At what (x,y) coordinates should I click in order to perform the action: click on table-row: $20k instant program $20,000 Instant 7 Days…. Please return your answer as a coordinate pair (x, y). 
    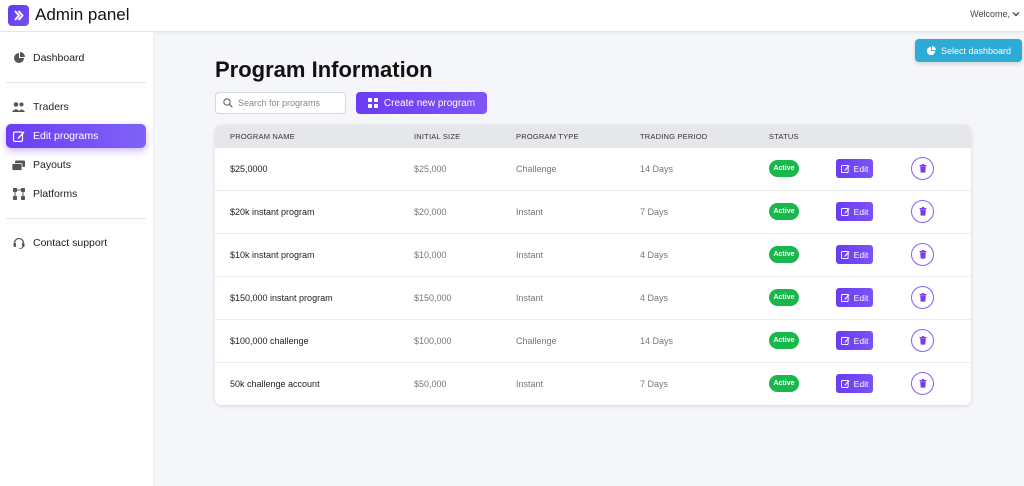
    Looking at the image, I should click on (593, 212).